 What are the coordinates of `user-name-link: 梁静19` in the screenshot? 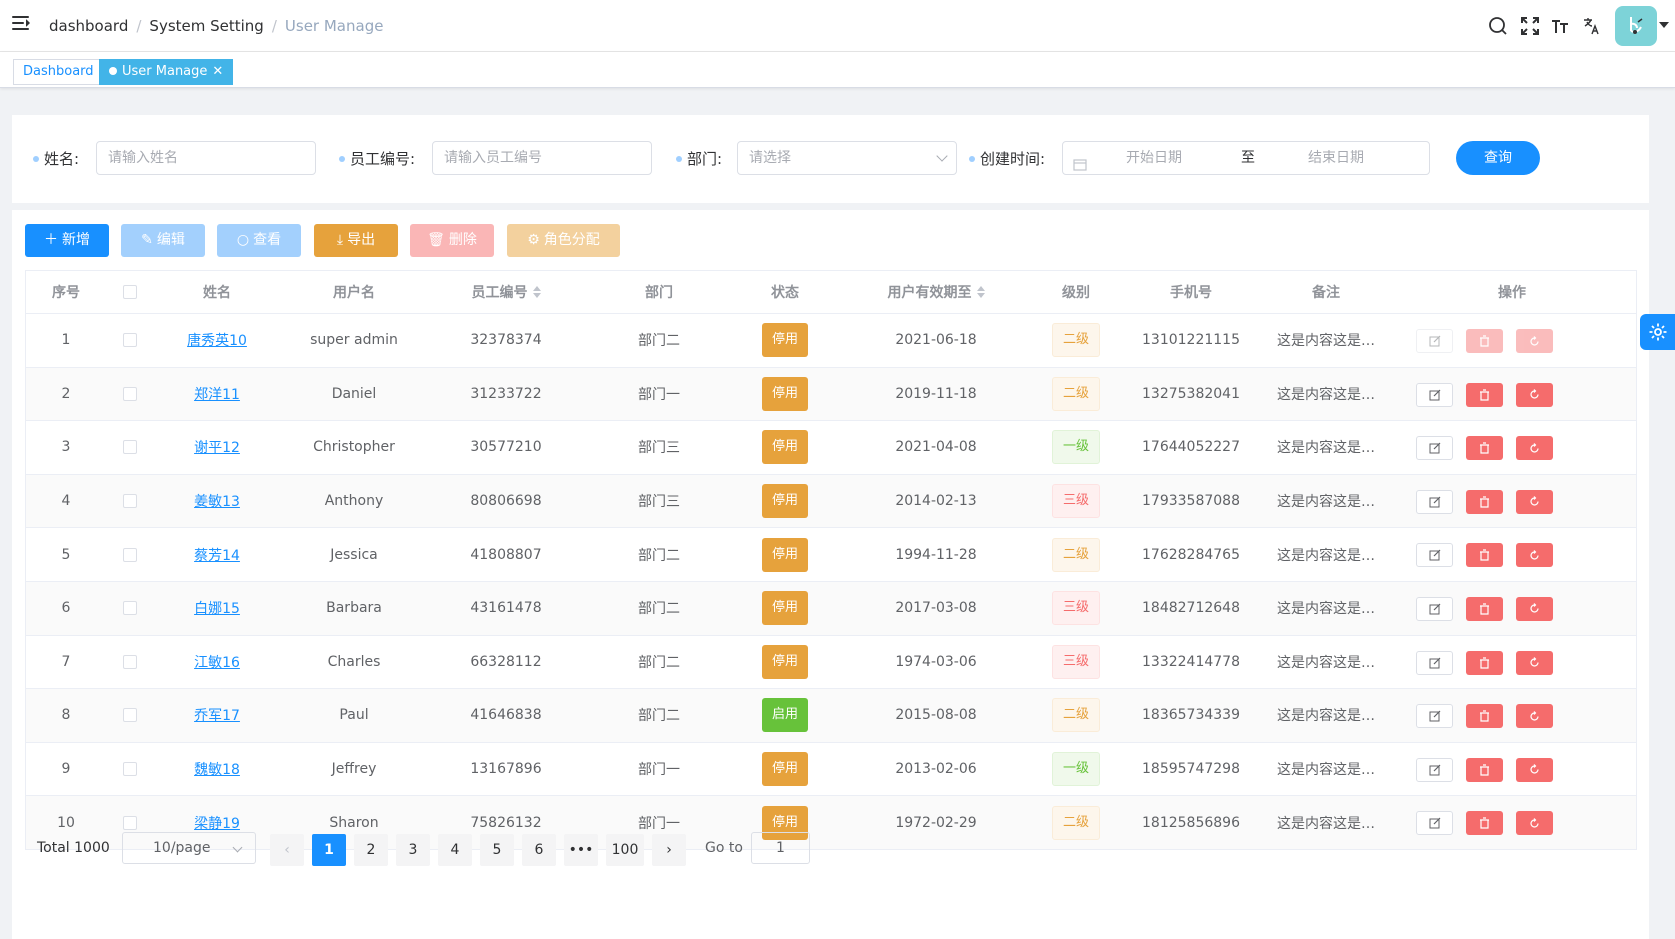 It's located at (217, 823).